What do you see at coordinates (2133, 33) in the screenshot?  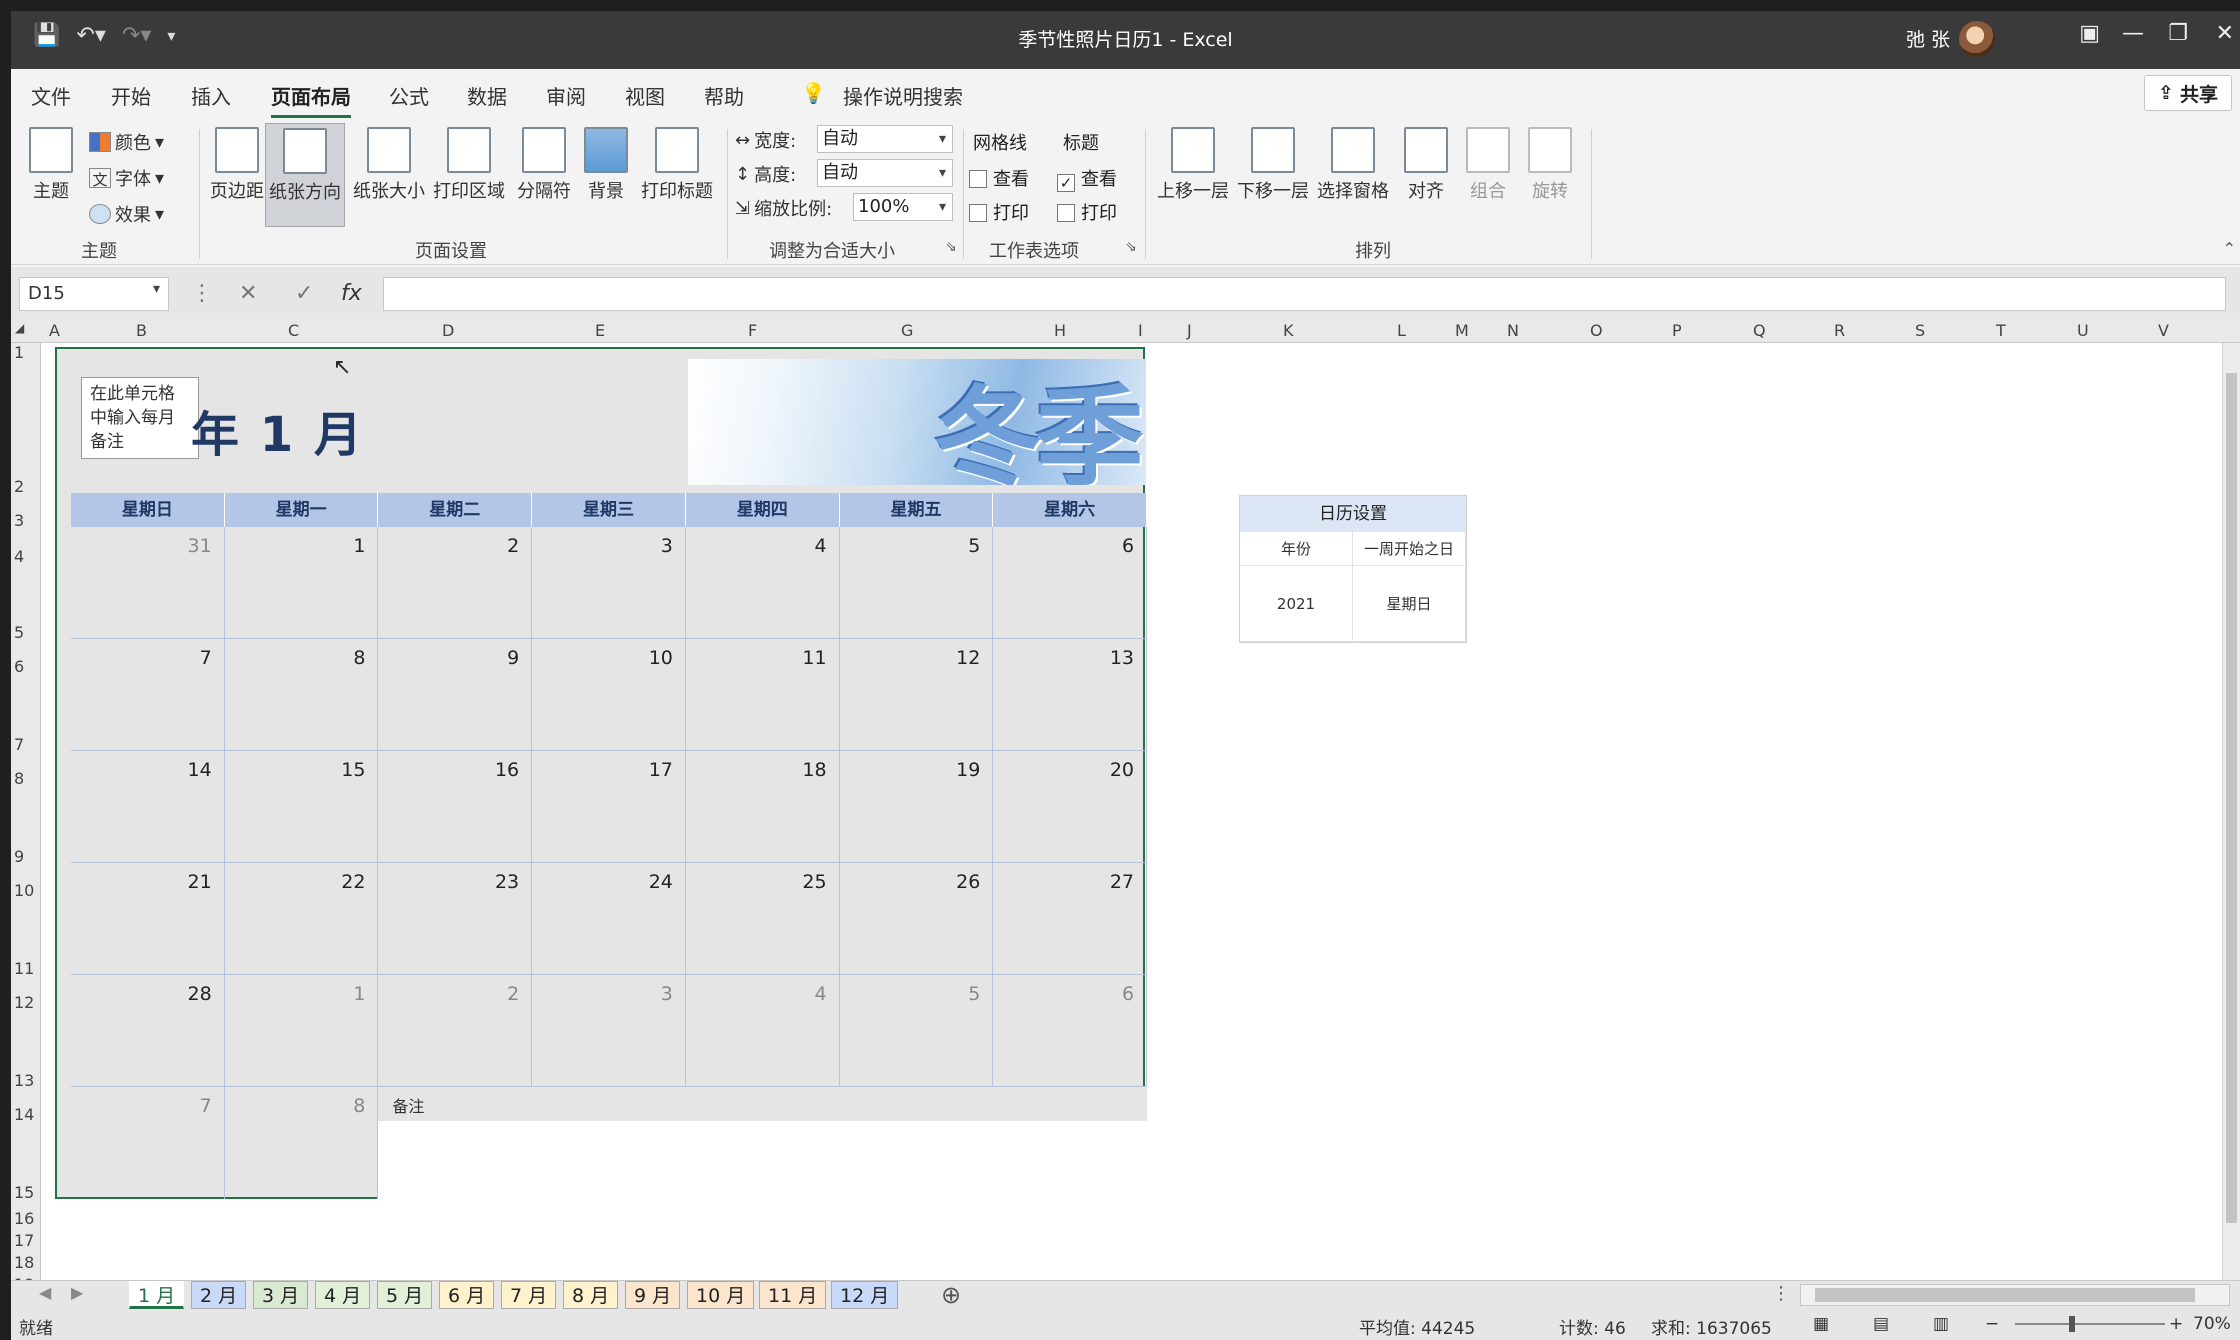 I see `minimize-icon: —` at bounding box center [2133, 33].